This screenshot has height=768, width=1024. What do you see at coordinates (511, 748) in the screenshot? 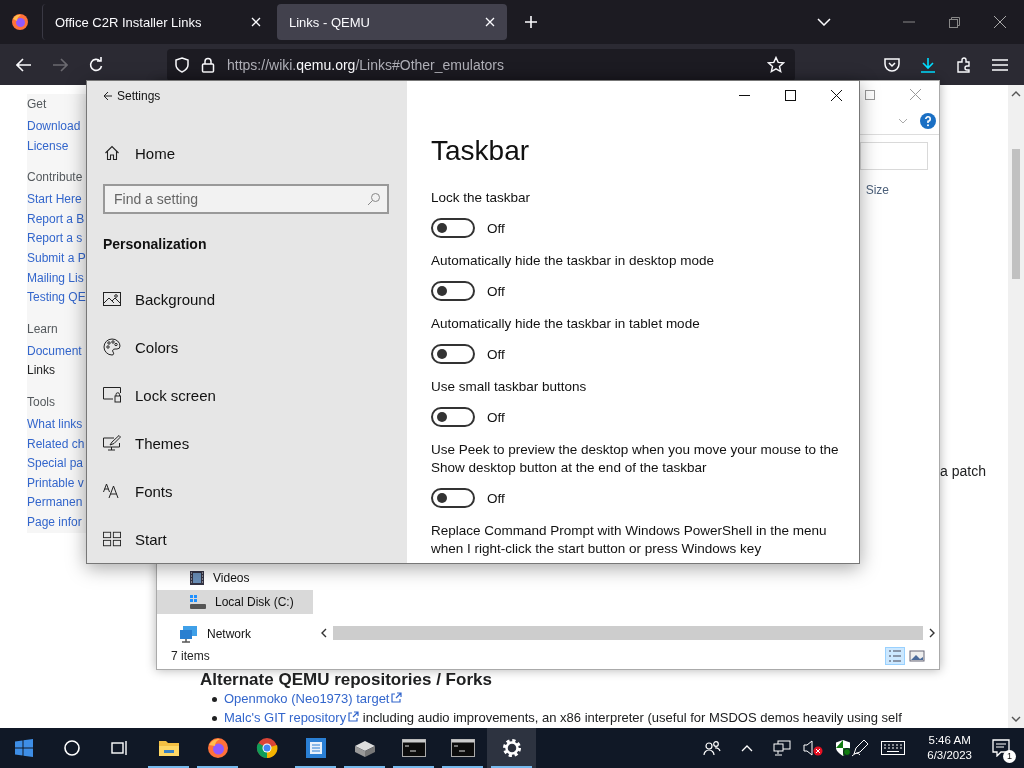
I see `taskbar-app` at bounding box center [511, 748].